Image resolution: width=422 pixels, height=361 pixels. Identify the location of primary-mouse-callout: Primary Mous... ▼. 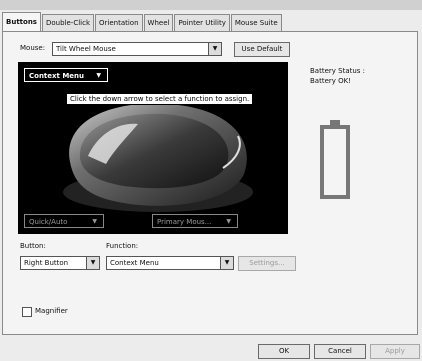
(195, 221).